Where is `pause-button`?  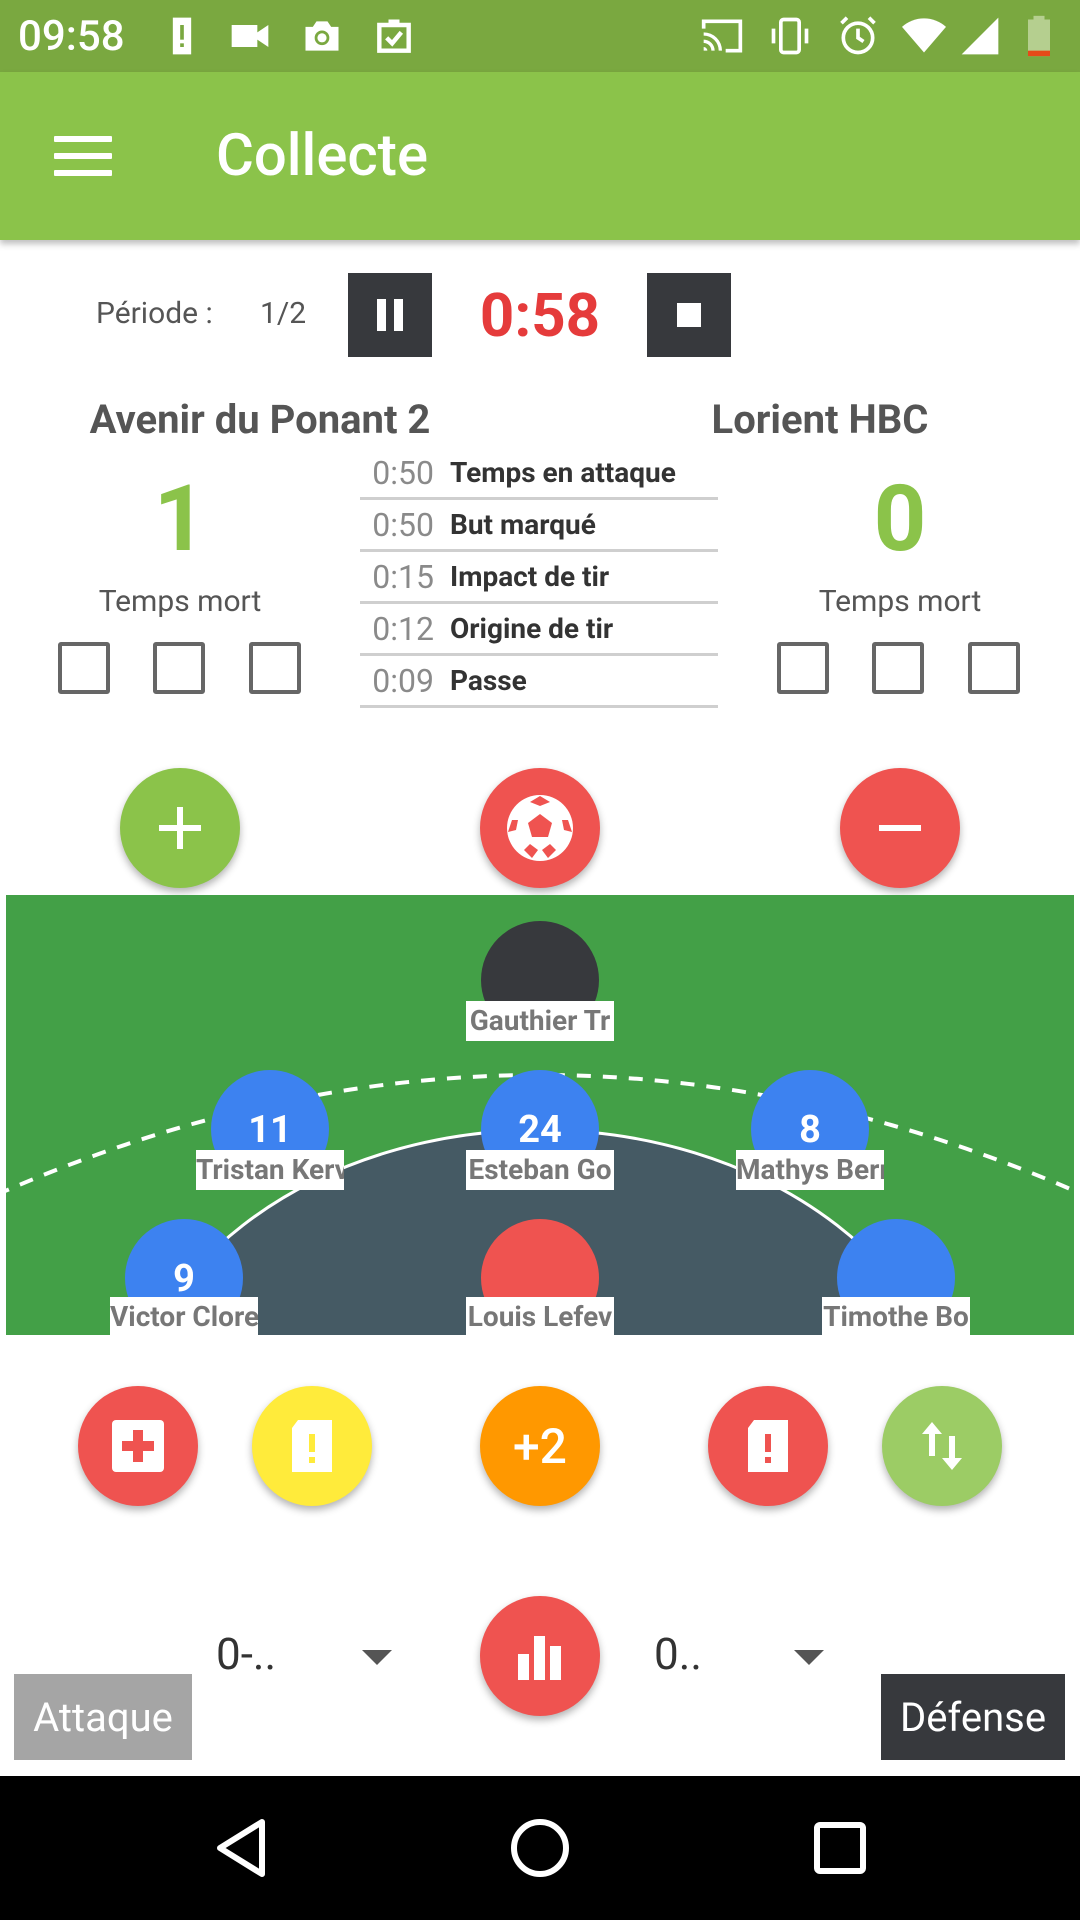
pause-button is located at coordinates (390, 315).